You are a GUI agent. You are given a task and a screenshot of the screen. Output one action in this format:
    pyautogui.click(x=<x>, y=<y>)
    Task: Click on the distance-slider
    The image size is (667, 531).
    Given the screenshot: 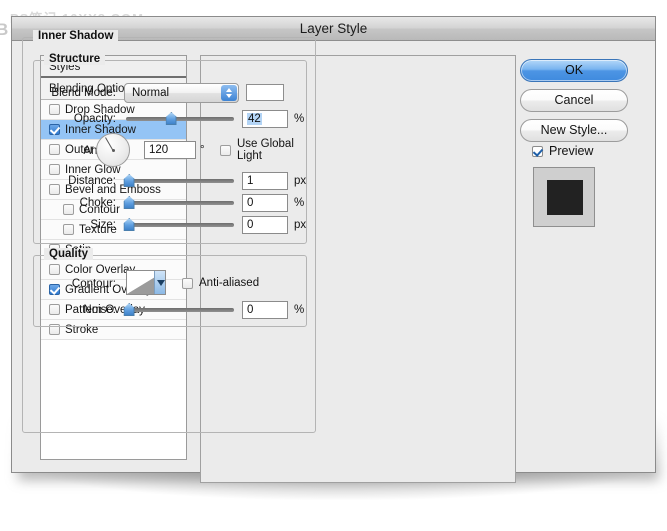 What is the action you would take?
    pyautogui.click(x=178, y=181)
    